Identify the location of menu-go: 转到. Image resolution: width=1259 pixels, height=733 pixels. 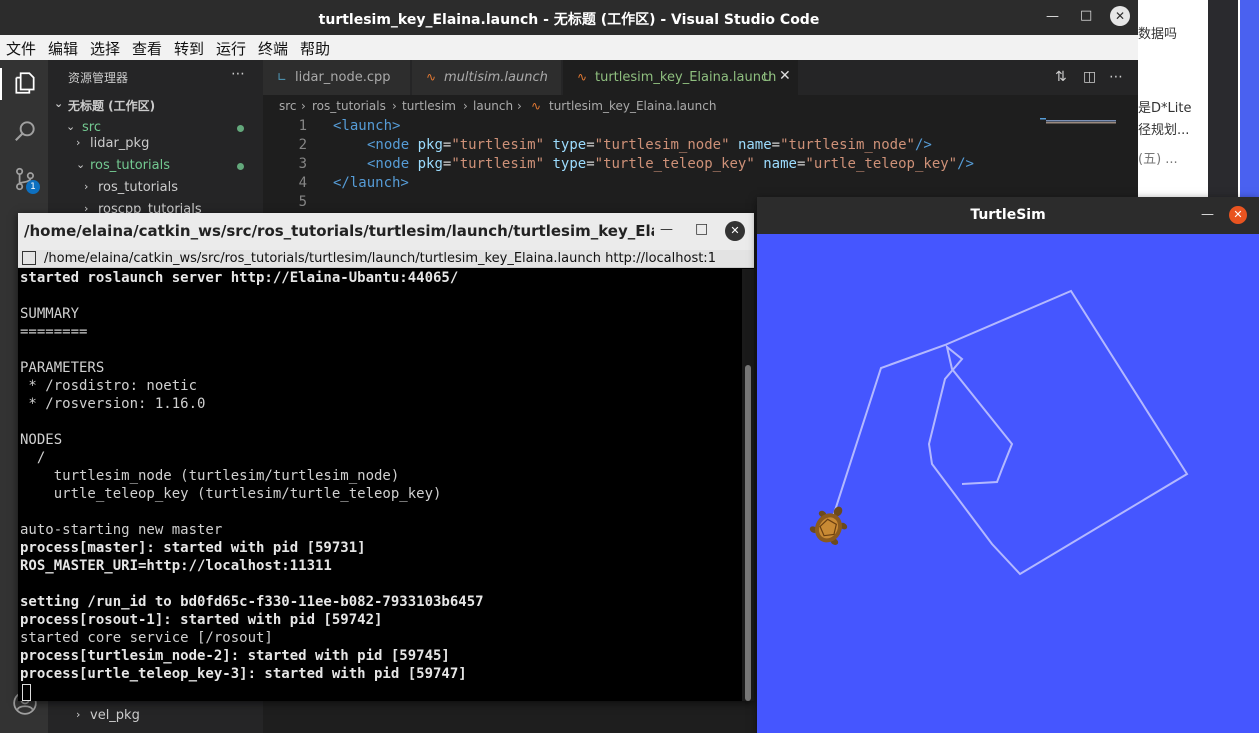
(189, 48).